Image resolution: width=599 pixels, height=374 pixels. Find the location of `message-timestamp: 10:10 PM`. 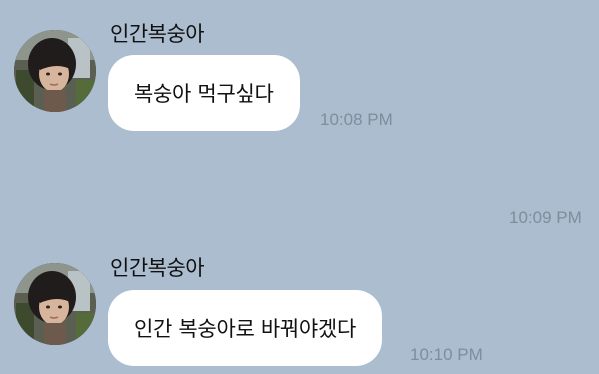

message-timestamp: 10:10 PM is located at coordinates (446, 354).